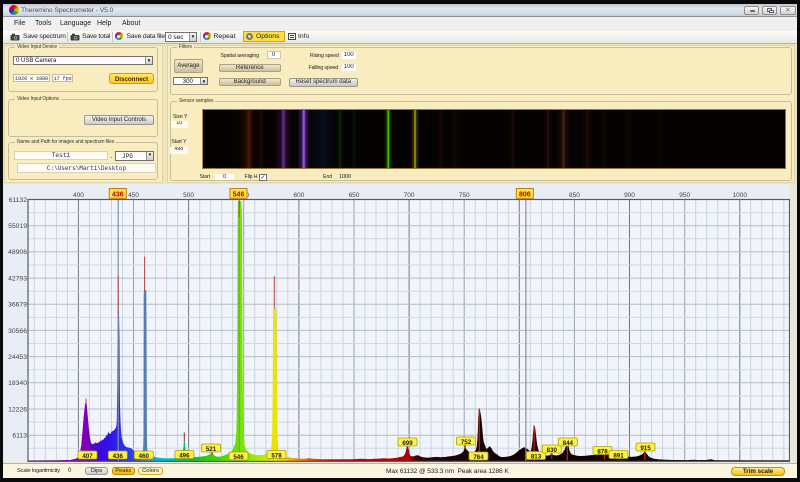  What do you see at coordinates (17, 226) in the screenshot?
I see `svg-text: 55019` at bounding box center [17, 226].